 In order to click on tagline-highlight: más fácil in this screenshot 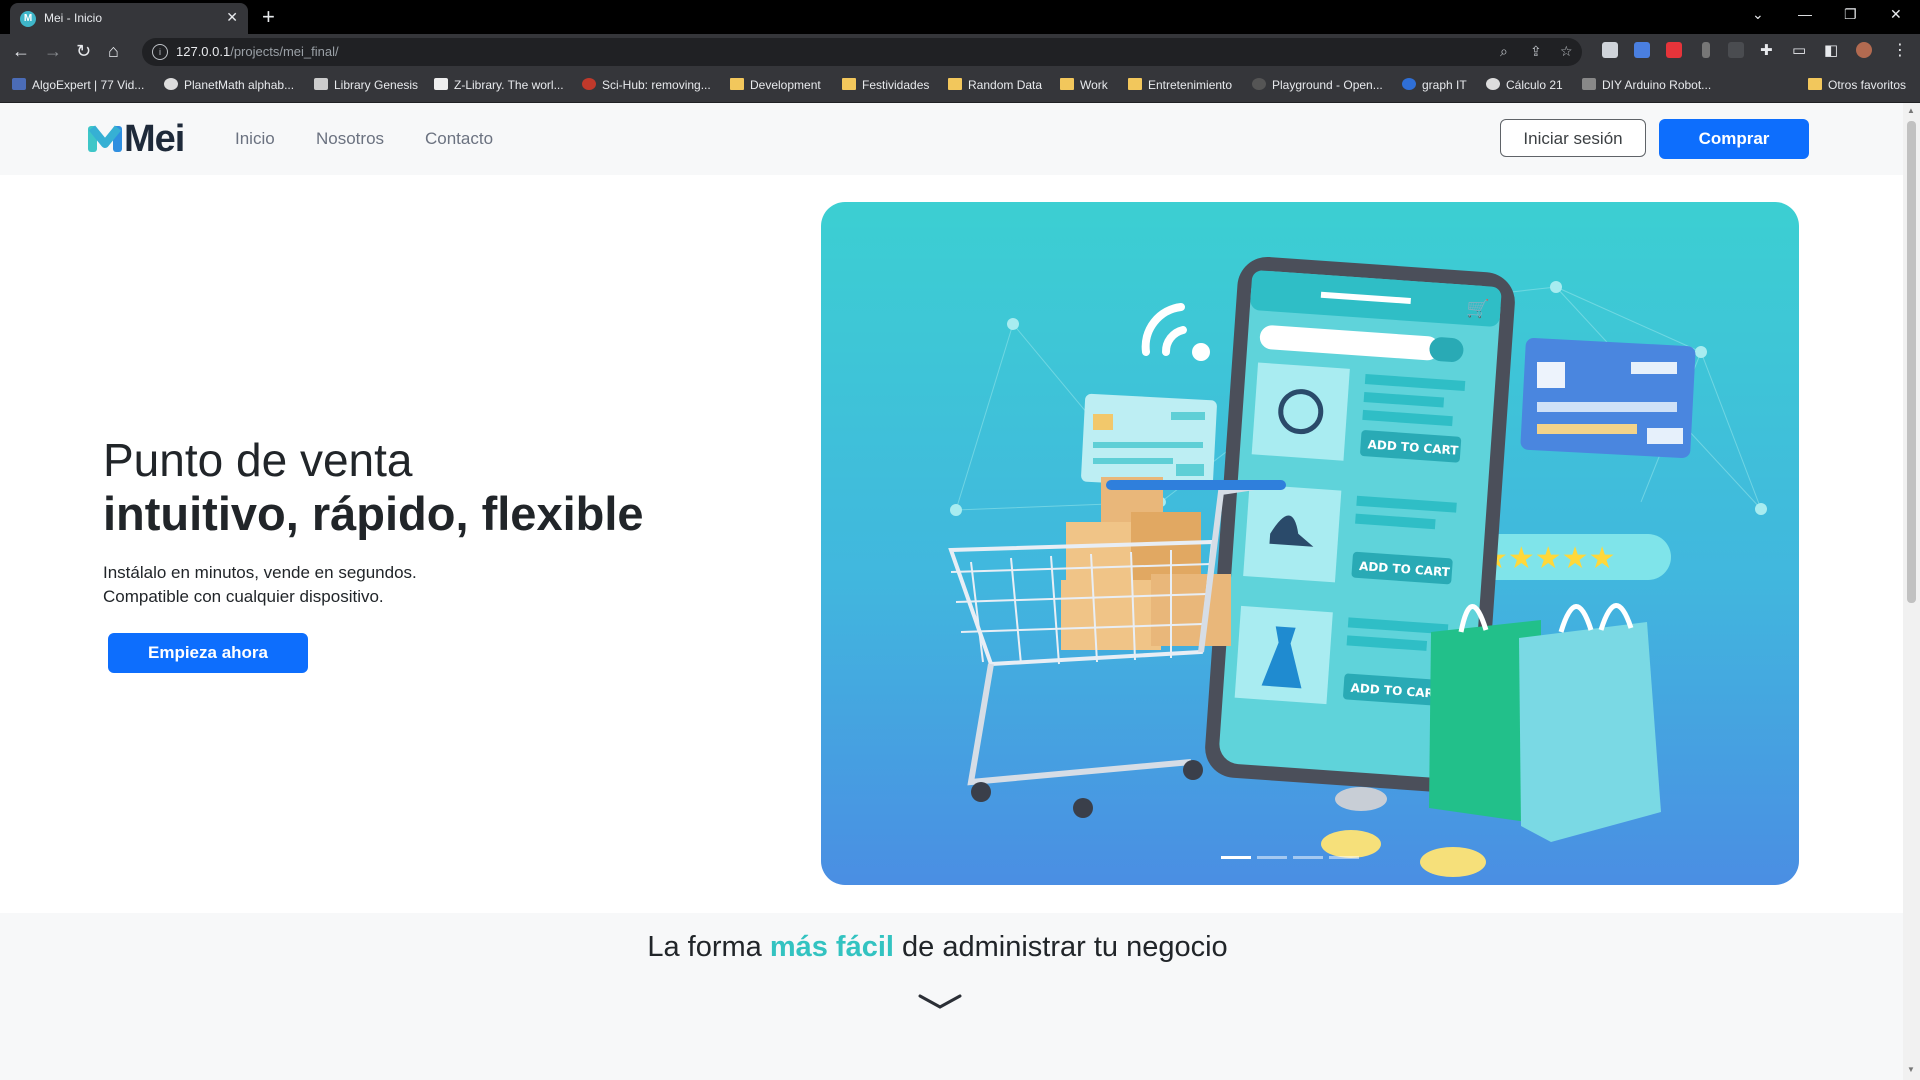, I will do `click(831, 947)`.